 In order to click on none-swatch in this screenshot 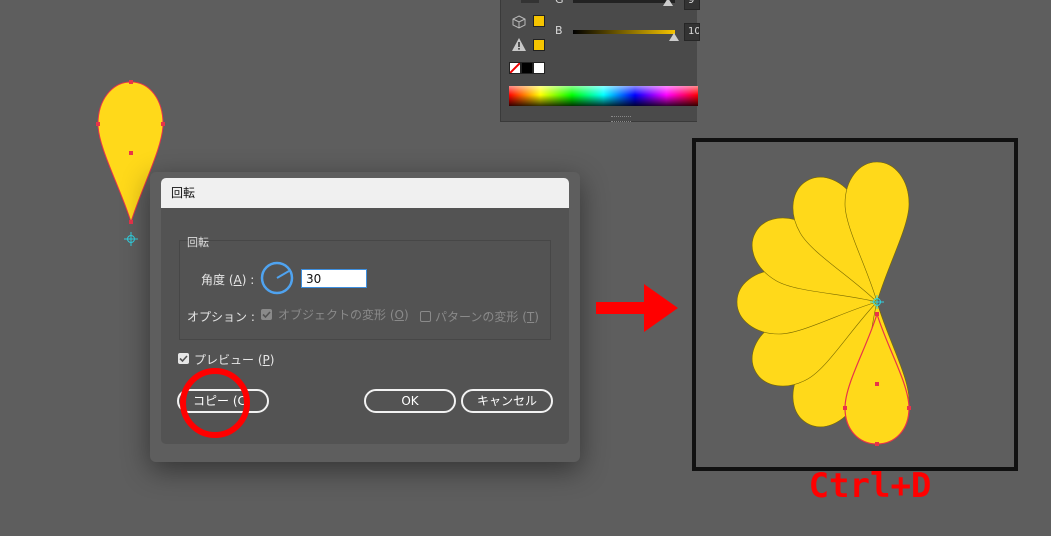, I will do `click(515, 68)`.